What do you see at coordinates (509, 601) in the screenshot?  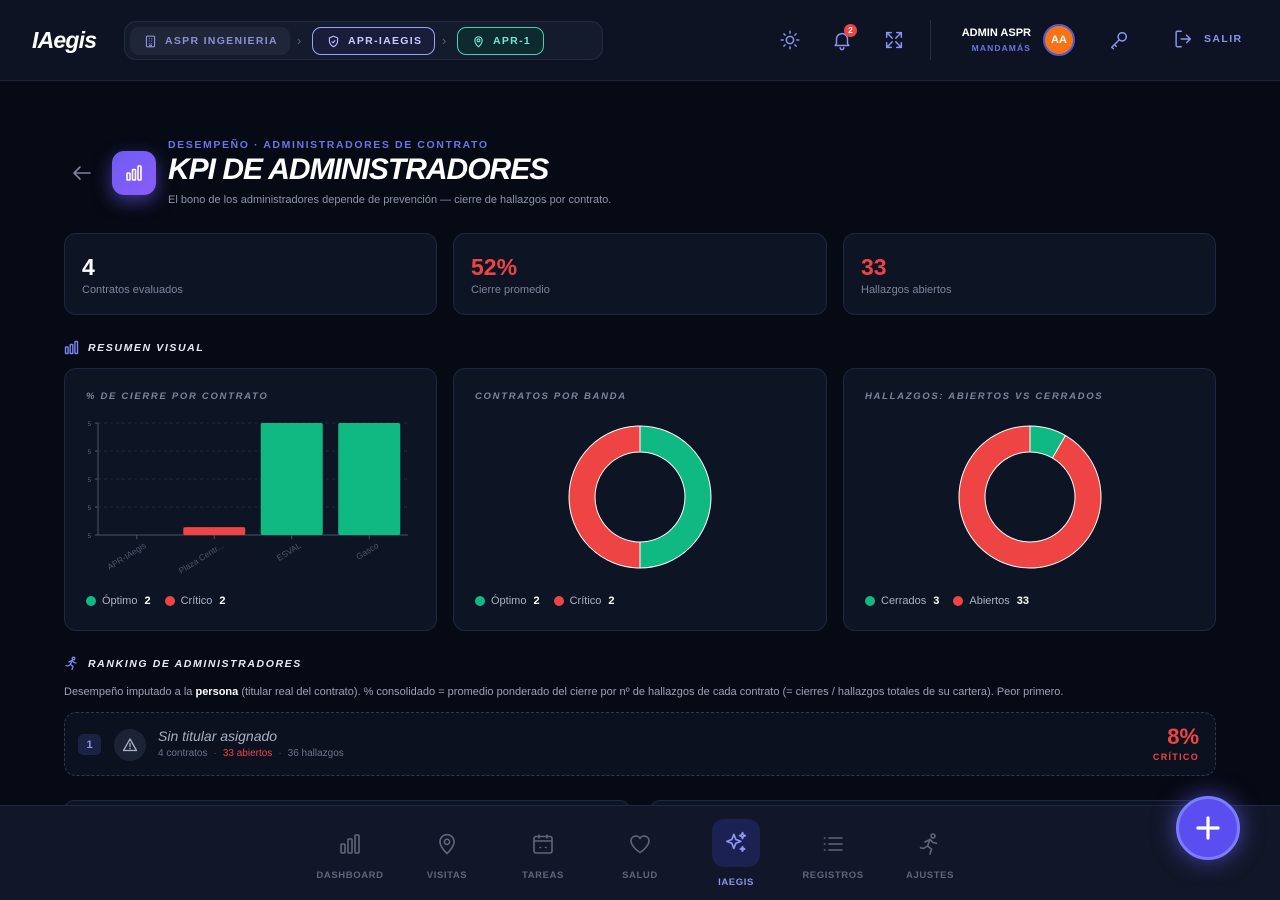 I see `legend-label: Óptimo` at bounding box center [509, 601].